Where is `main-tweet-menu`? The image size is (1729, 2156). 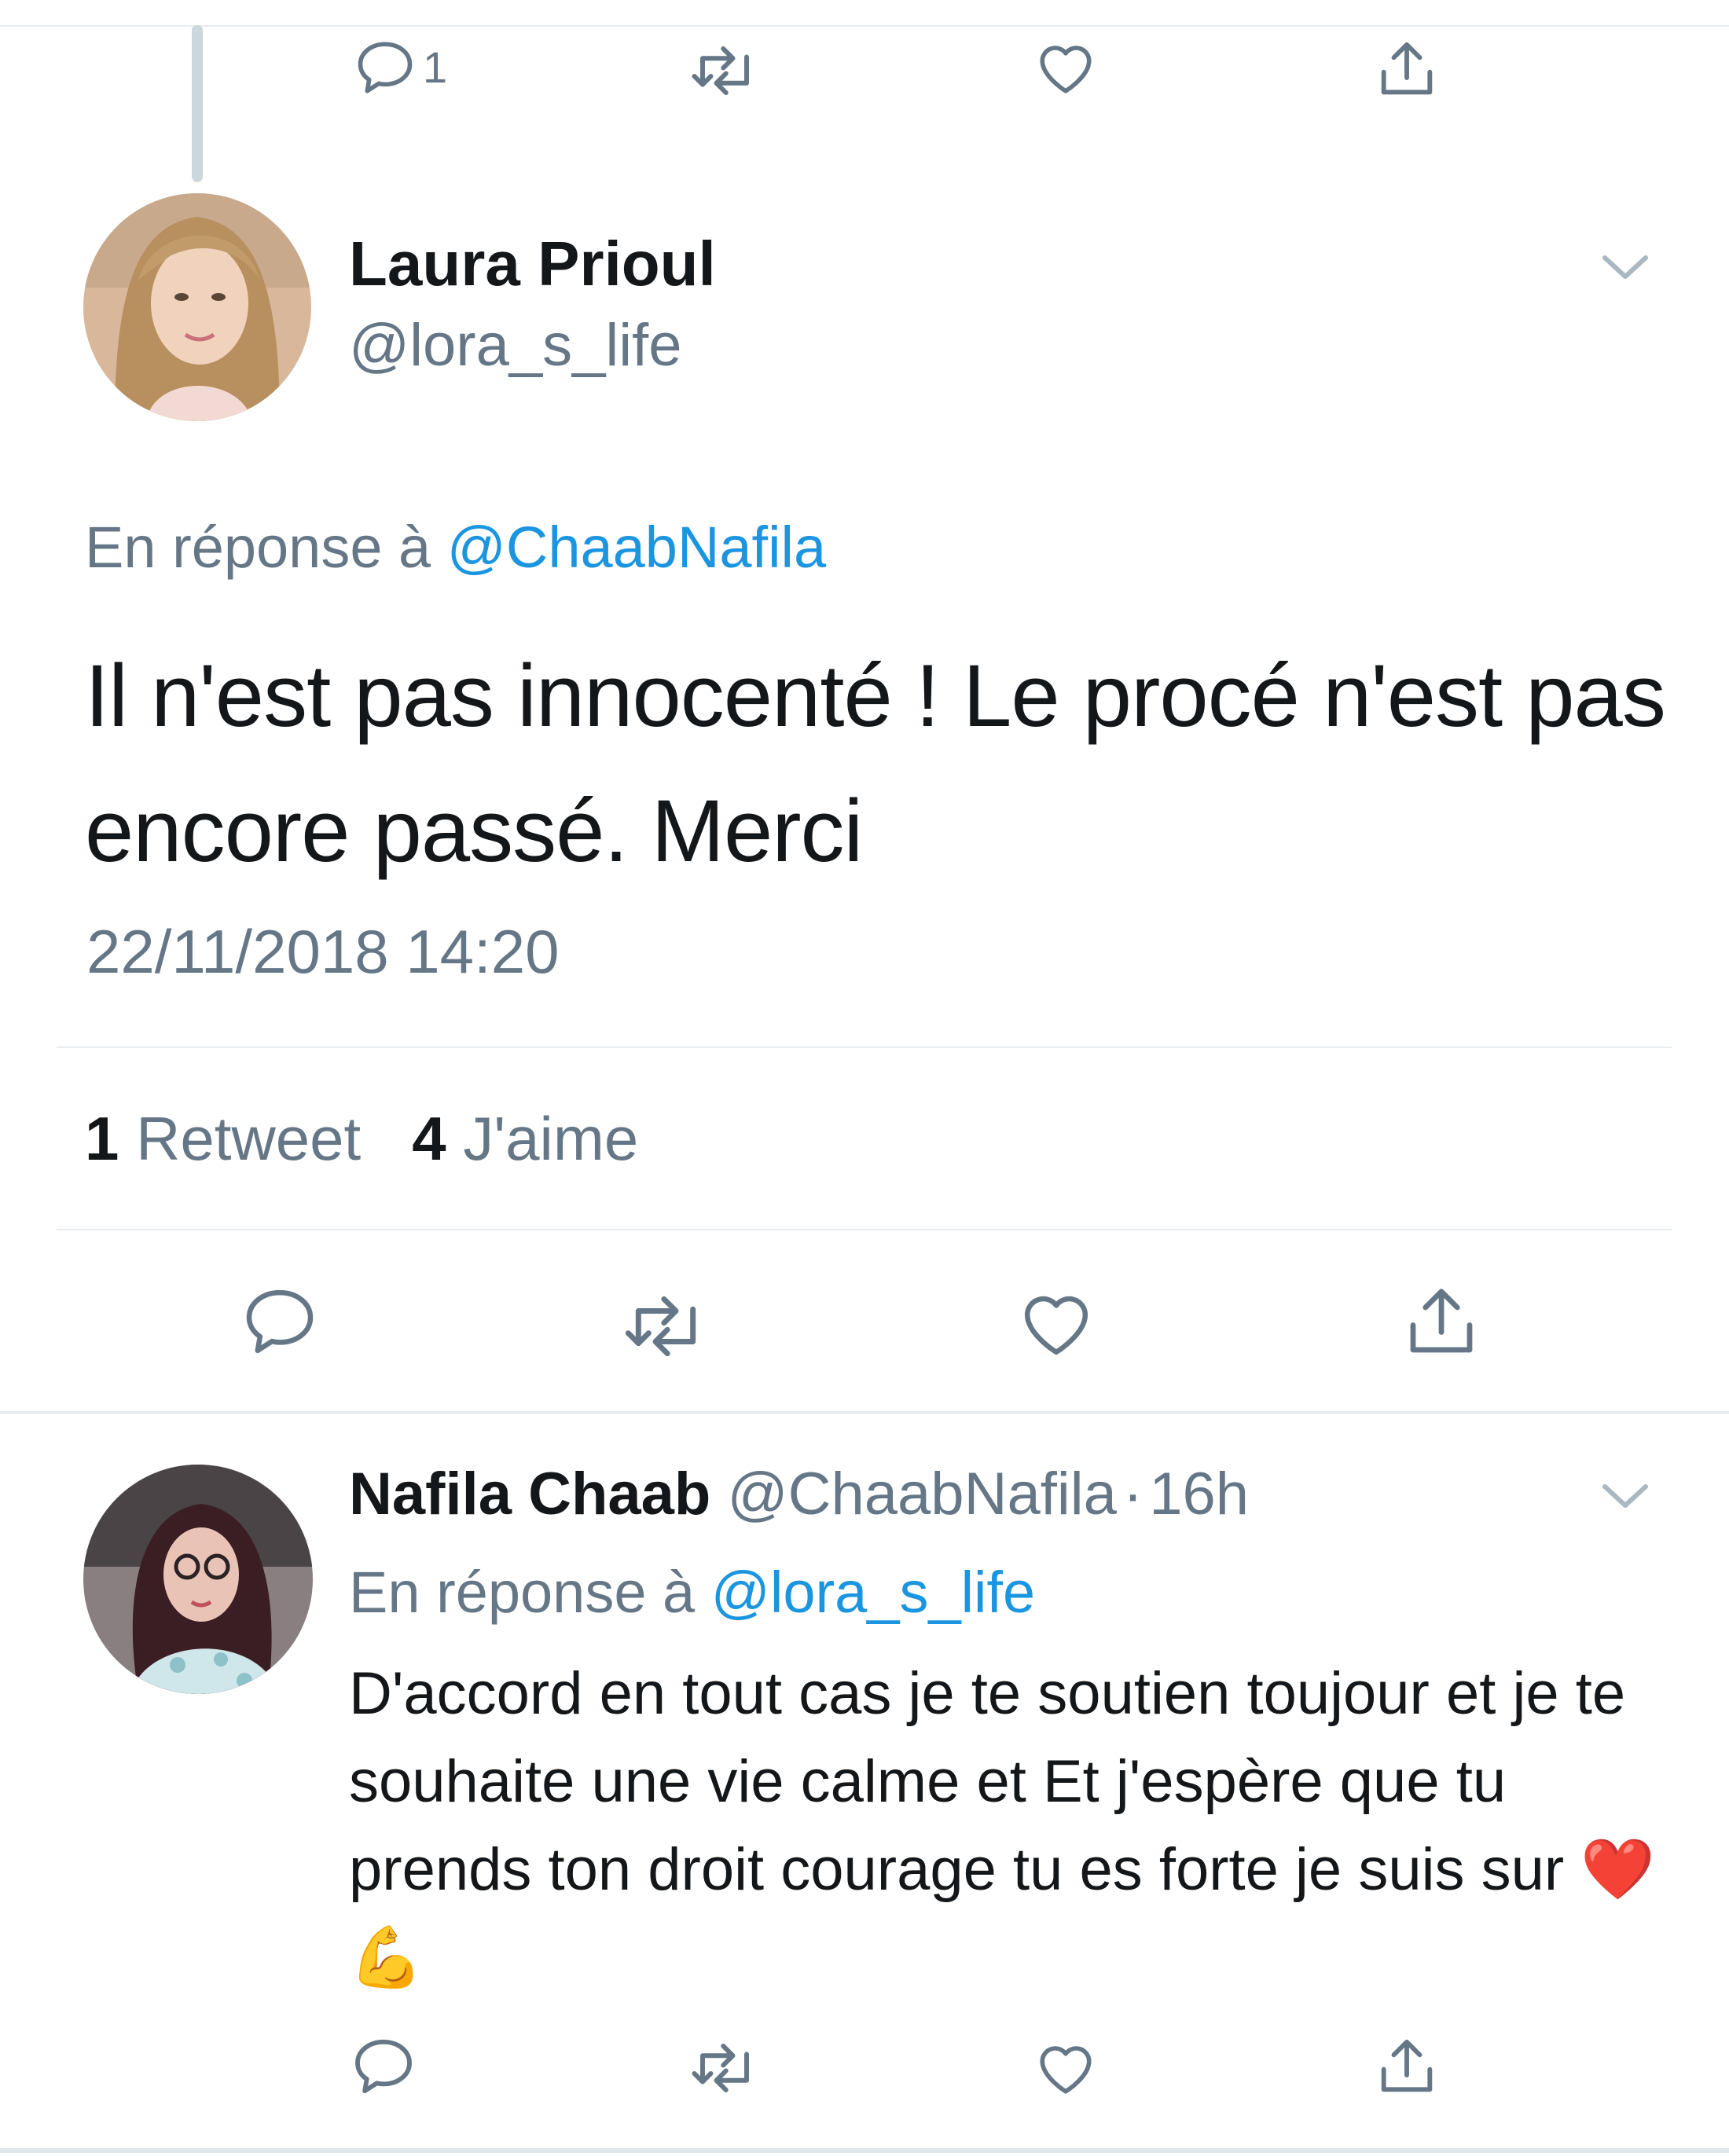 main-tweet-menu is located at coordinates (1625, 269).